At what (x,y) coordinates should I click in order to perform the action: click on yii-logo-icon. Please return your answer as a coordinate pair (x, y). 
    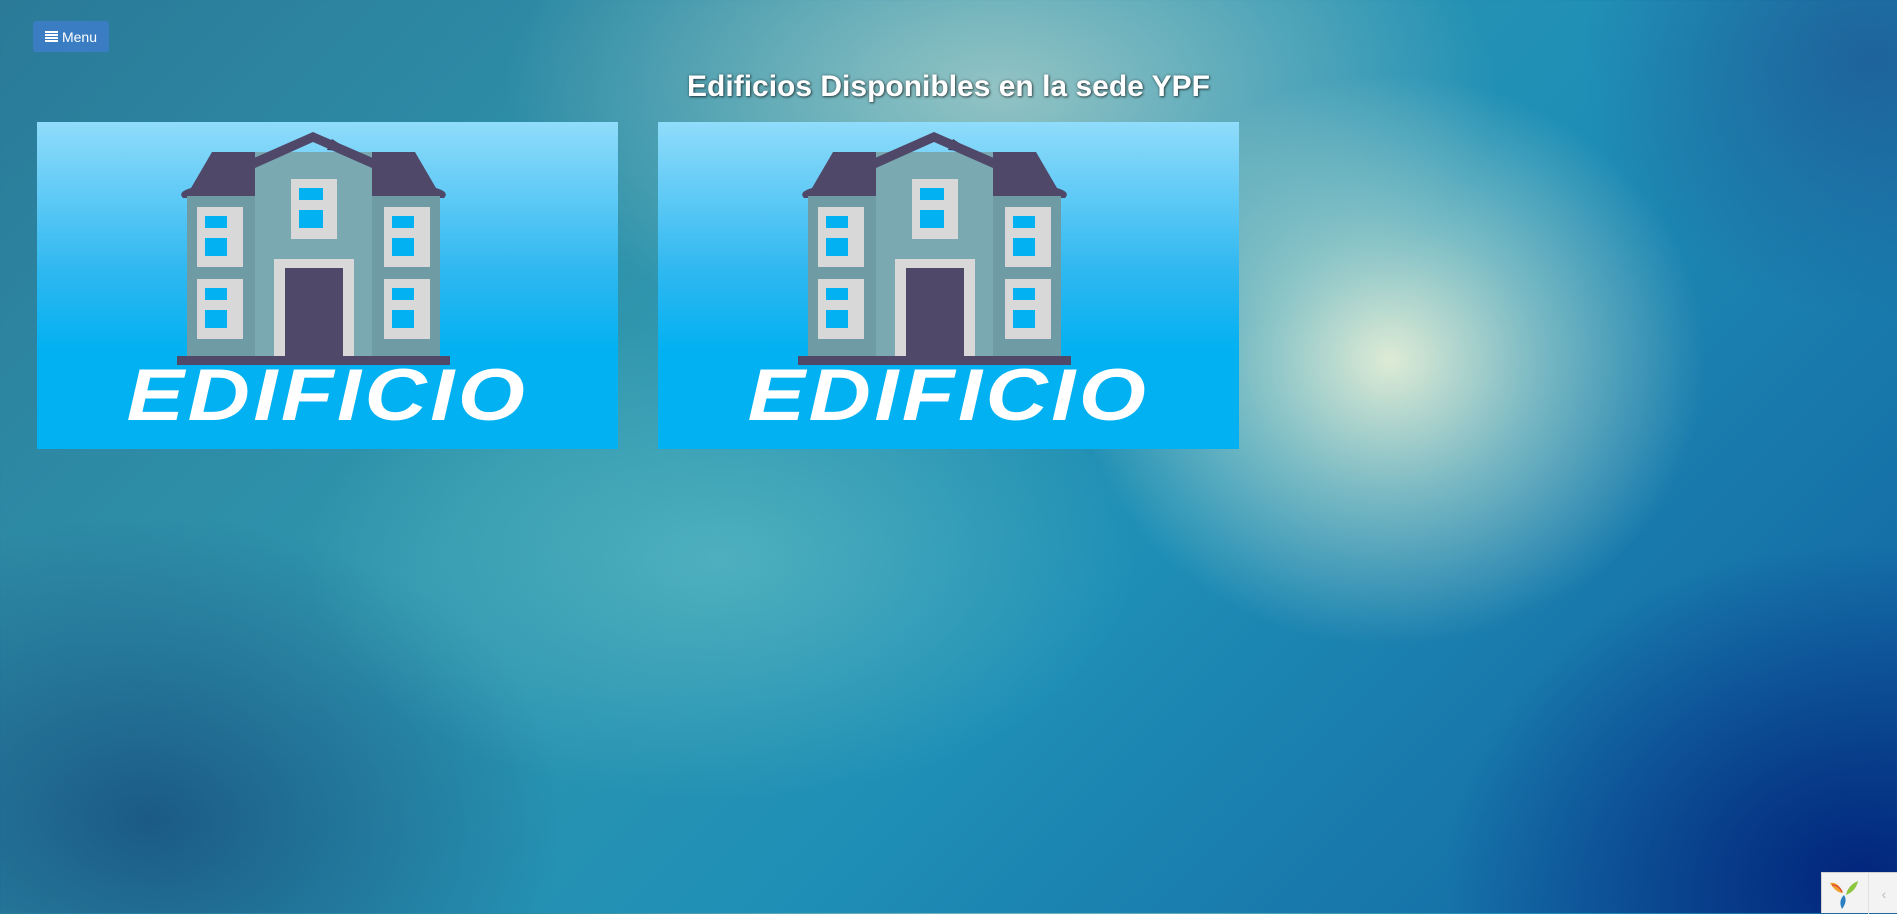
    Looking at the image, I should click on (1844, 894).